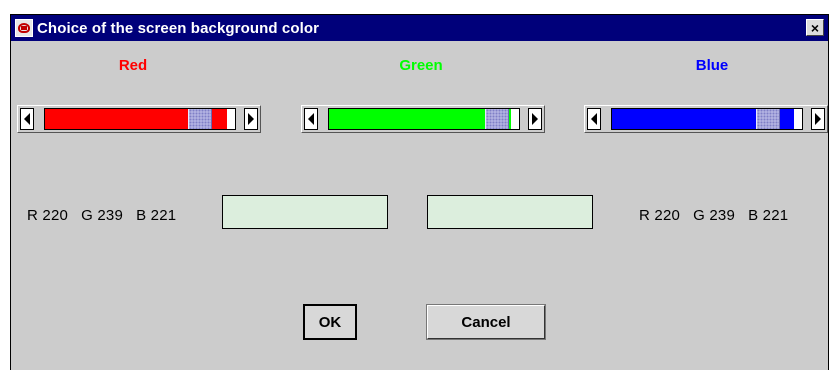  Describe the element at coordinates (311, 119) in the screenshot. I see `green-scroll-left-button` at that location.